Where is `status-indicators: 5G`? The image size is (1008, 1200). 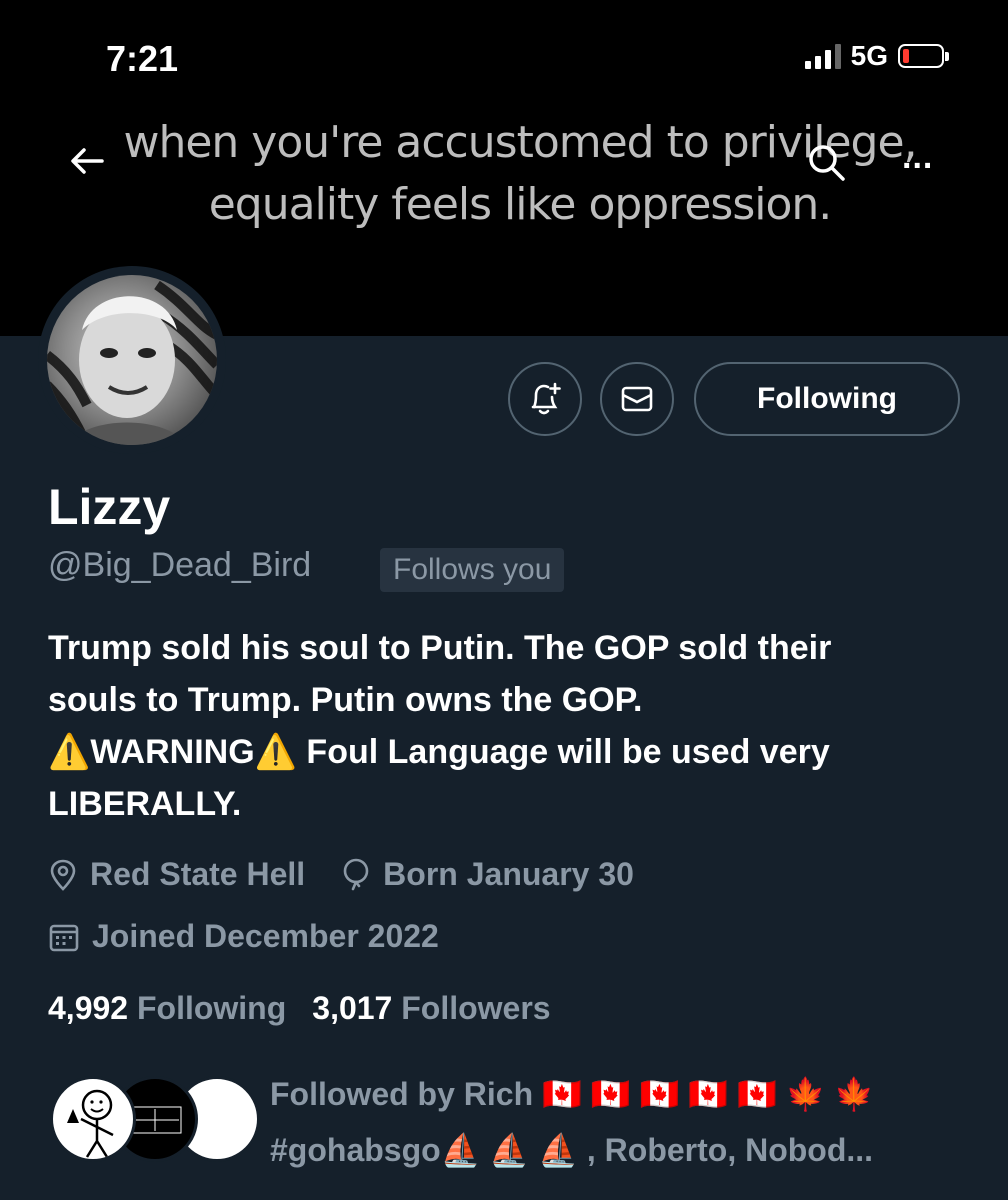 status-indicators: 5G is located at coordinates (876, 56).